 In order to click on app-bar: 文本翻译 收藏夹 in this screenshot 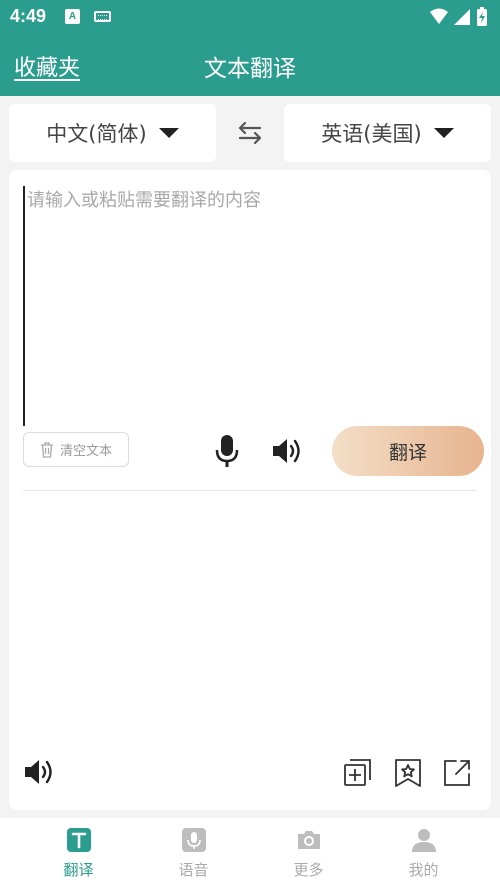, I will do `click(250, 65)`.